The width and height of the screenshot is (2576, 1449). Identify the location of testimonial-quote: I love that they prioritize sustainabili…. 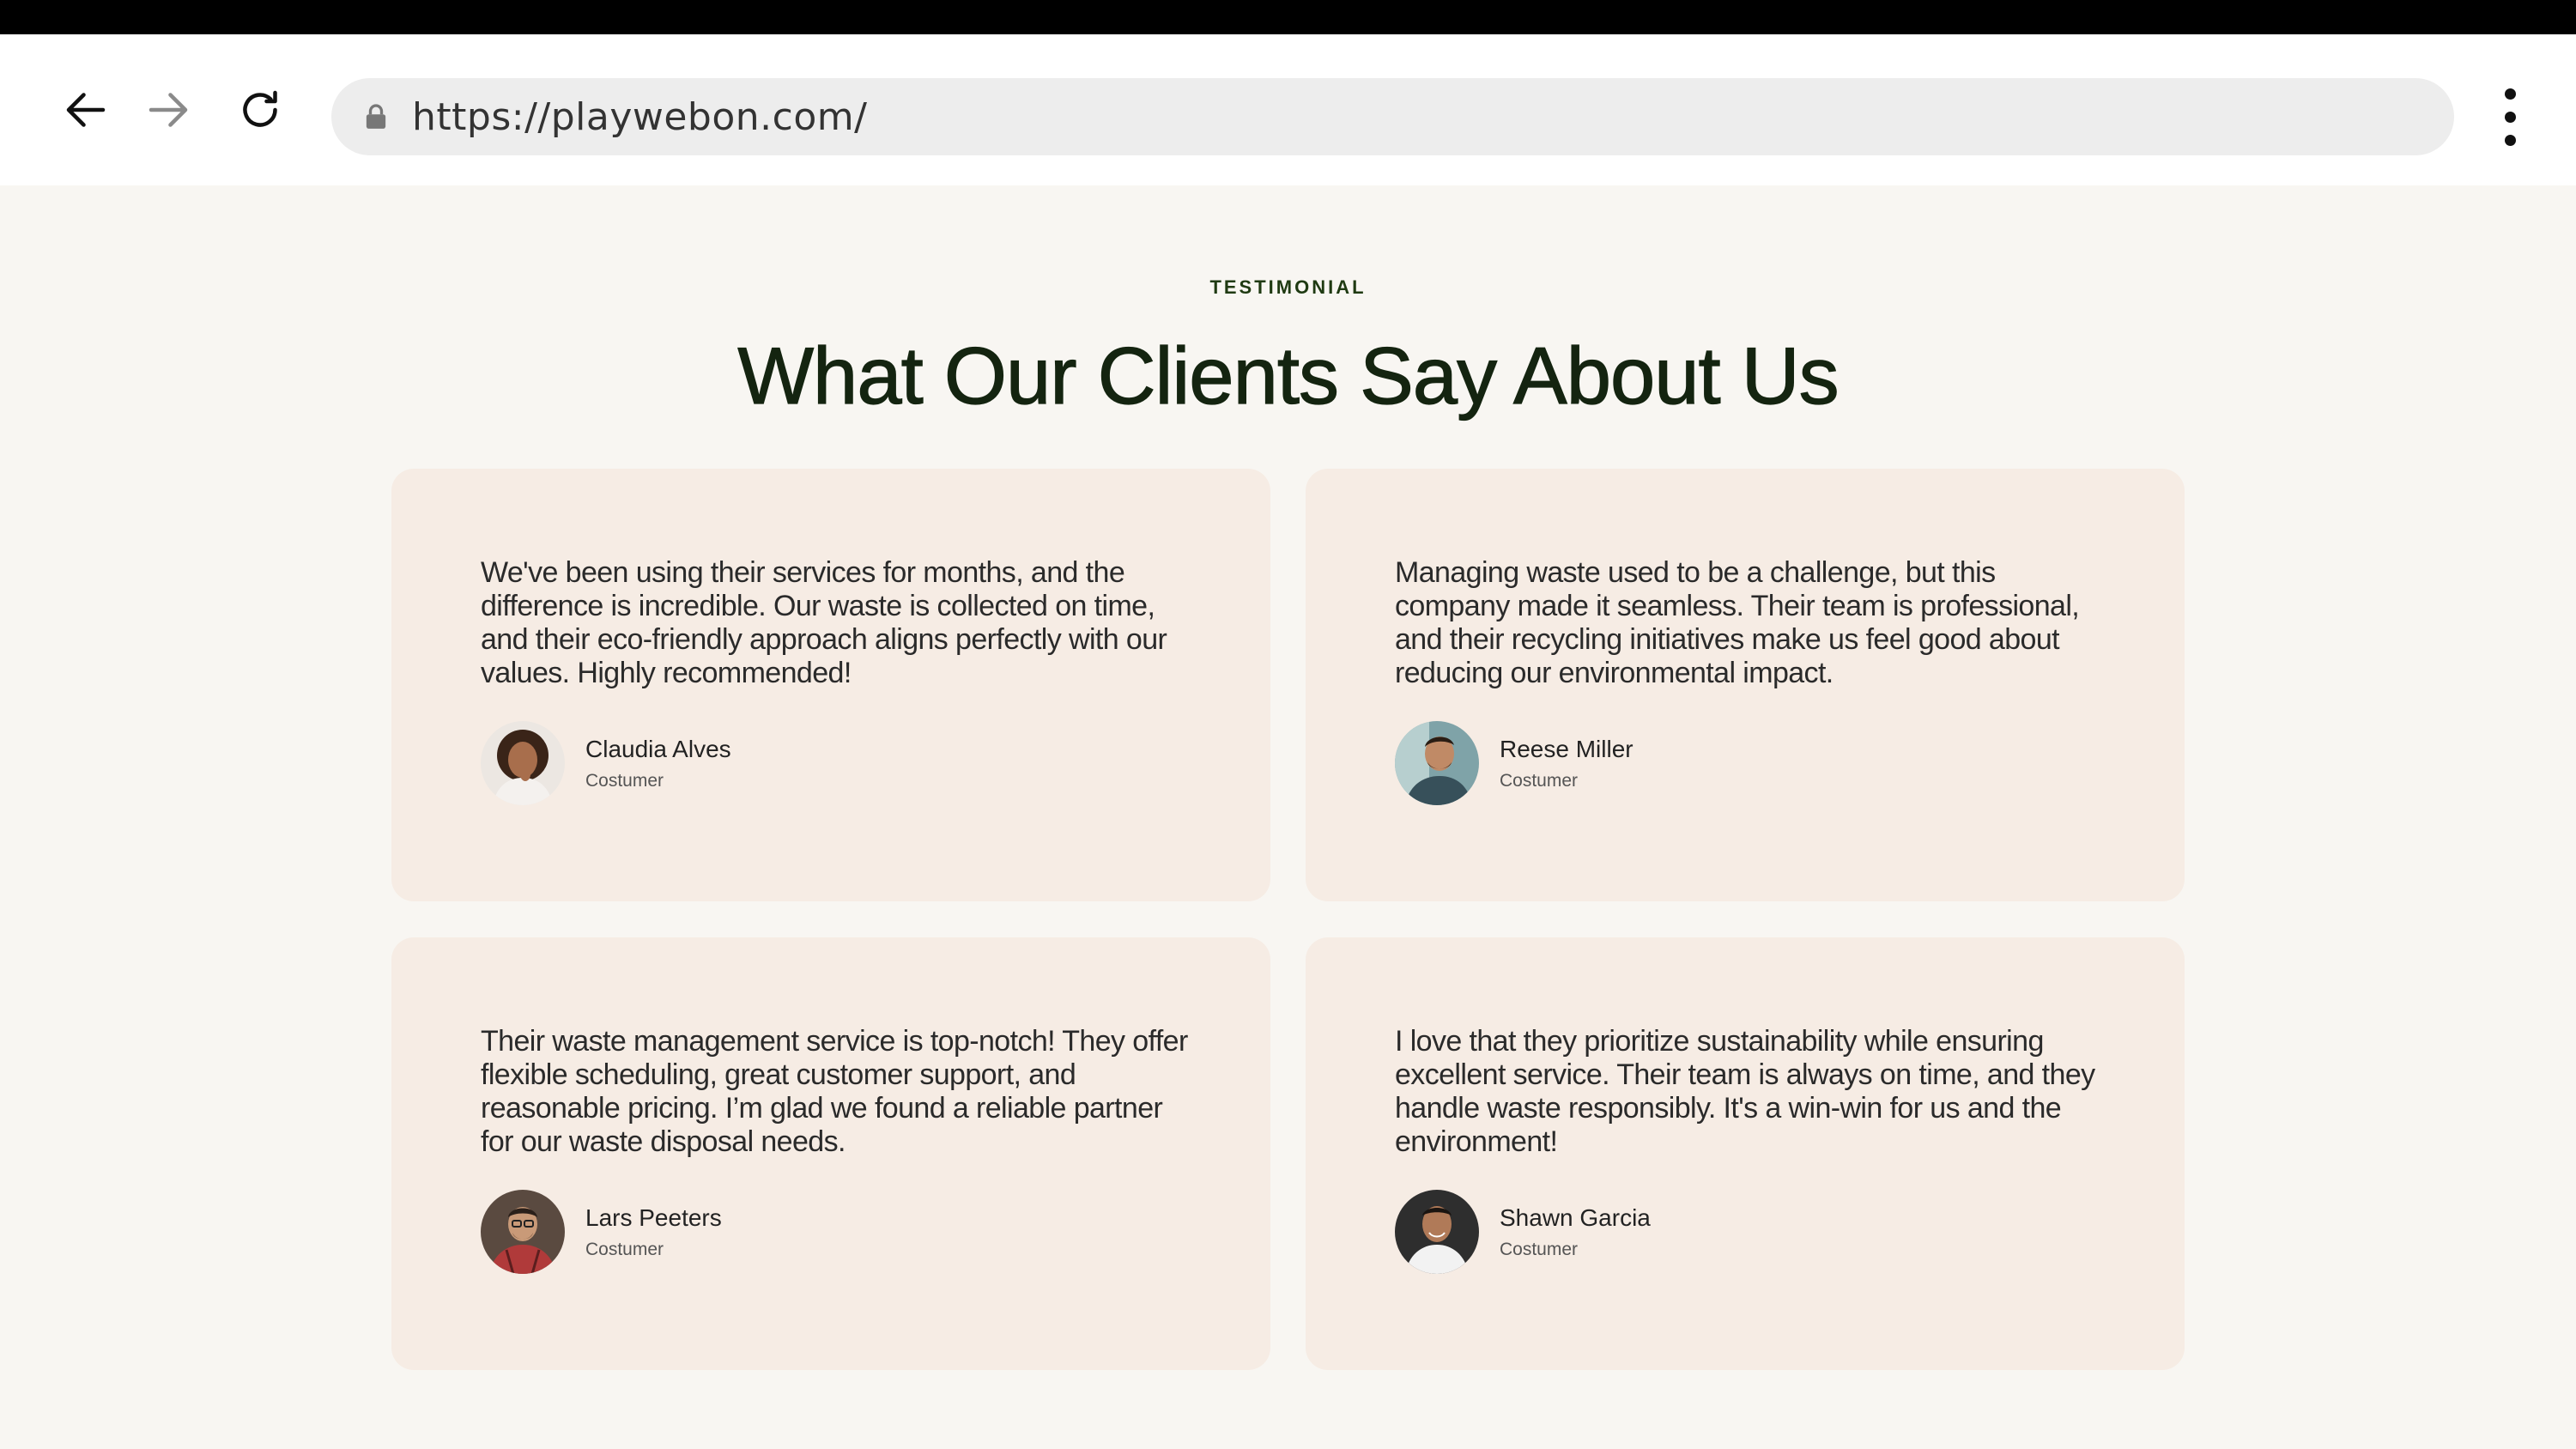
(1745, 1091).